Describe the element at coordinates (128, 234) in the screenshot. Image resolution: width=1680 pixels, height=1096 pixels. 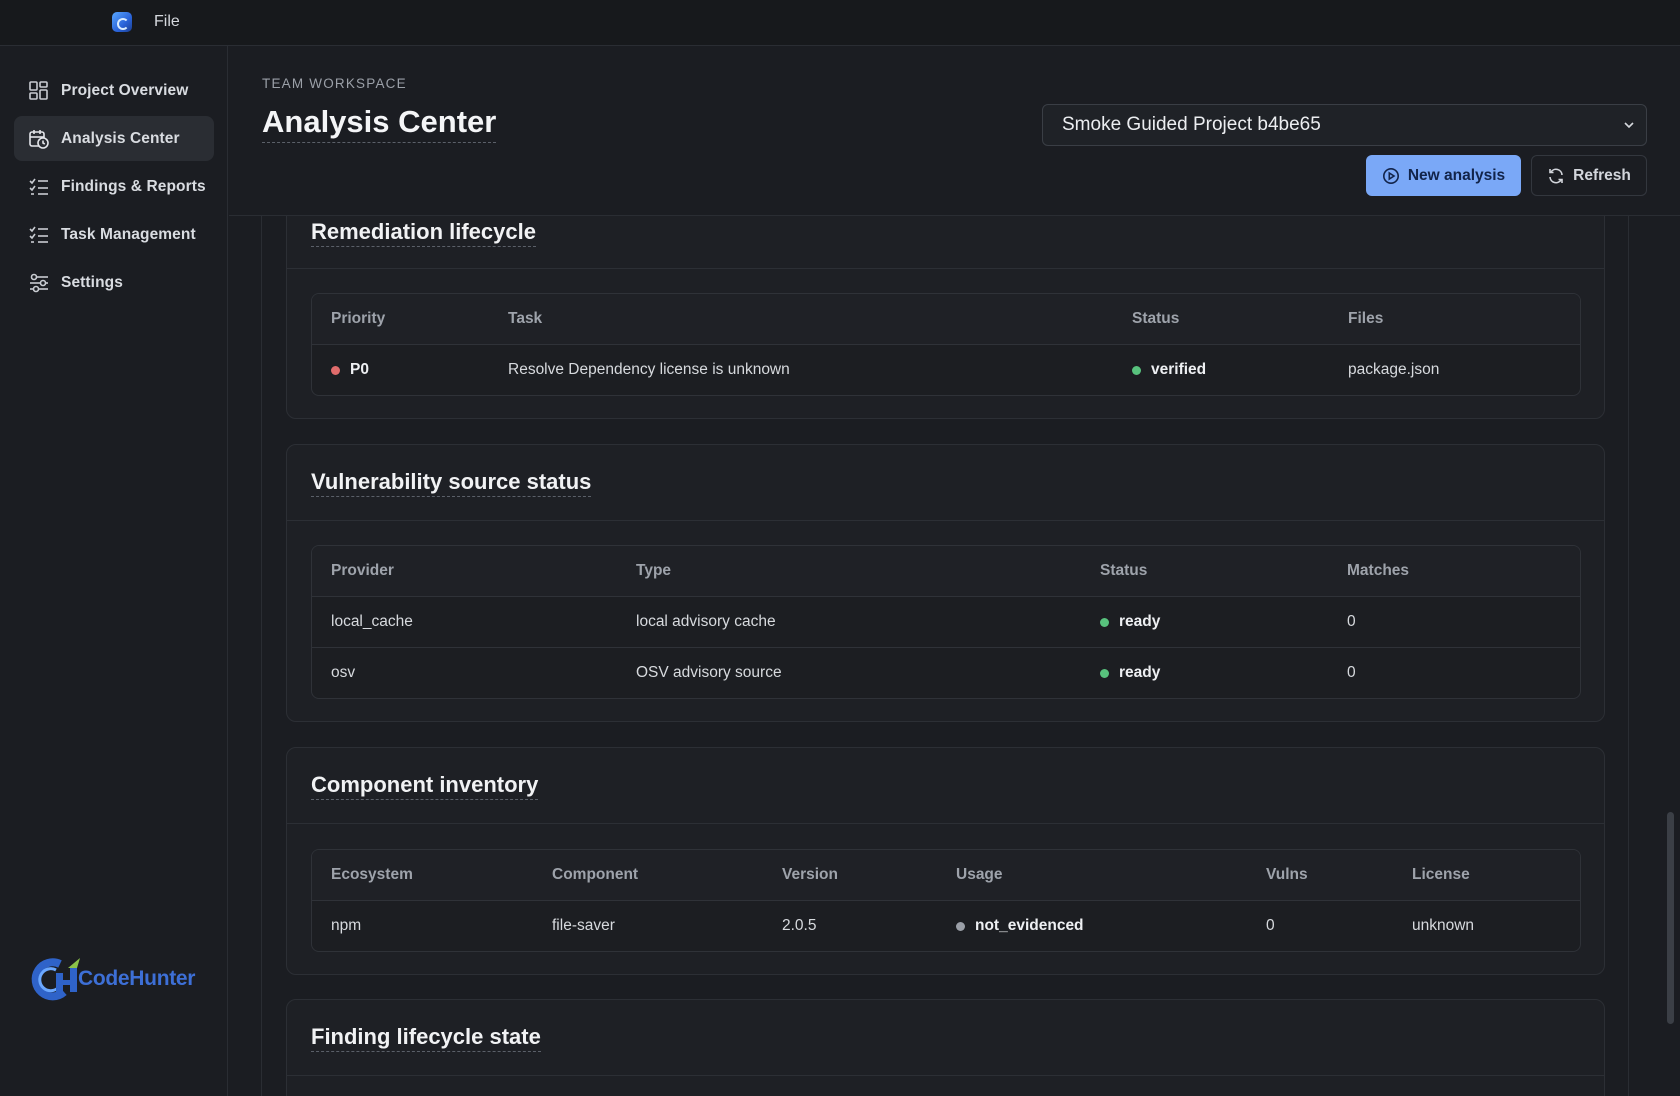
I see `sidebar-item-label: Task Management` at that location.